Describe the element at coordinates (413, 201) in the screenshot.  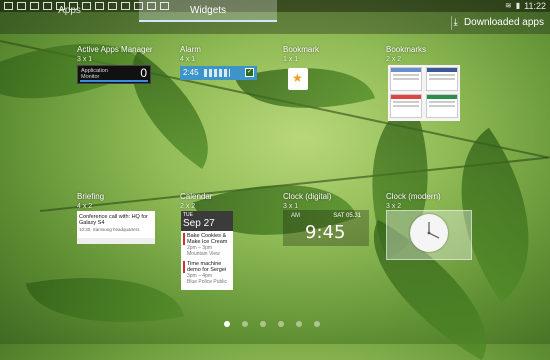
I see `widget-clock-modern: Clock (modern) 3 x 2` at that location.